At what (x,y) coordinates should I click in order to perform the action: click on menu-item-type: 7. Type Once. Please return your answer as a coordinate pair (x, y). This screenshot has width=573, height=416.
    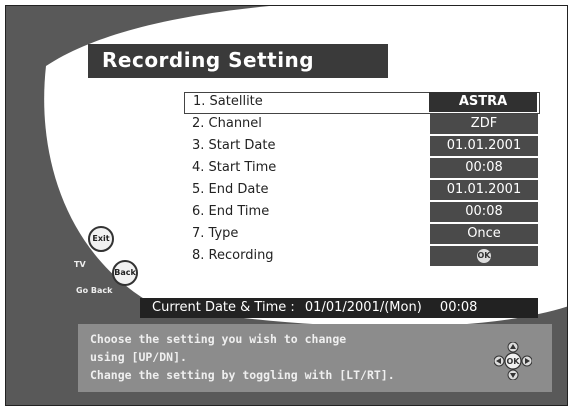
    Looking at the image, I should click on (362, 235).